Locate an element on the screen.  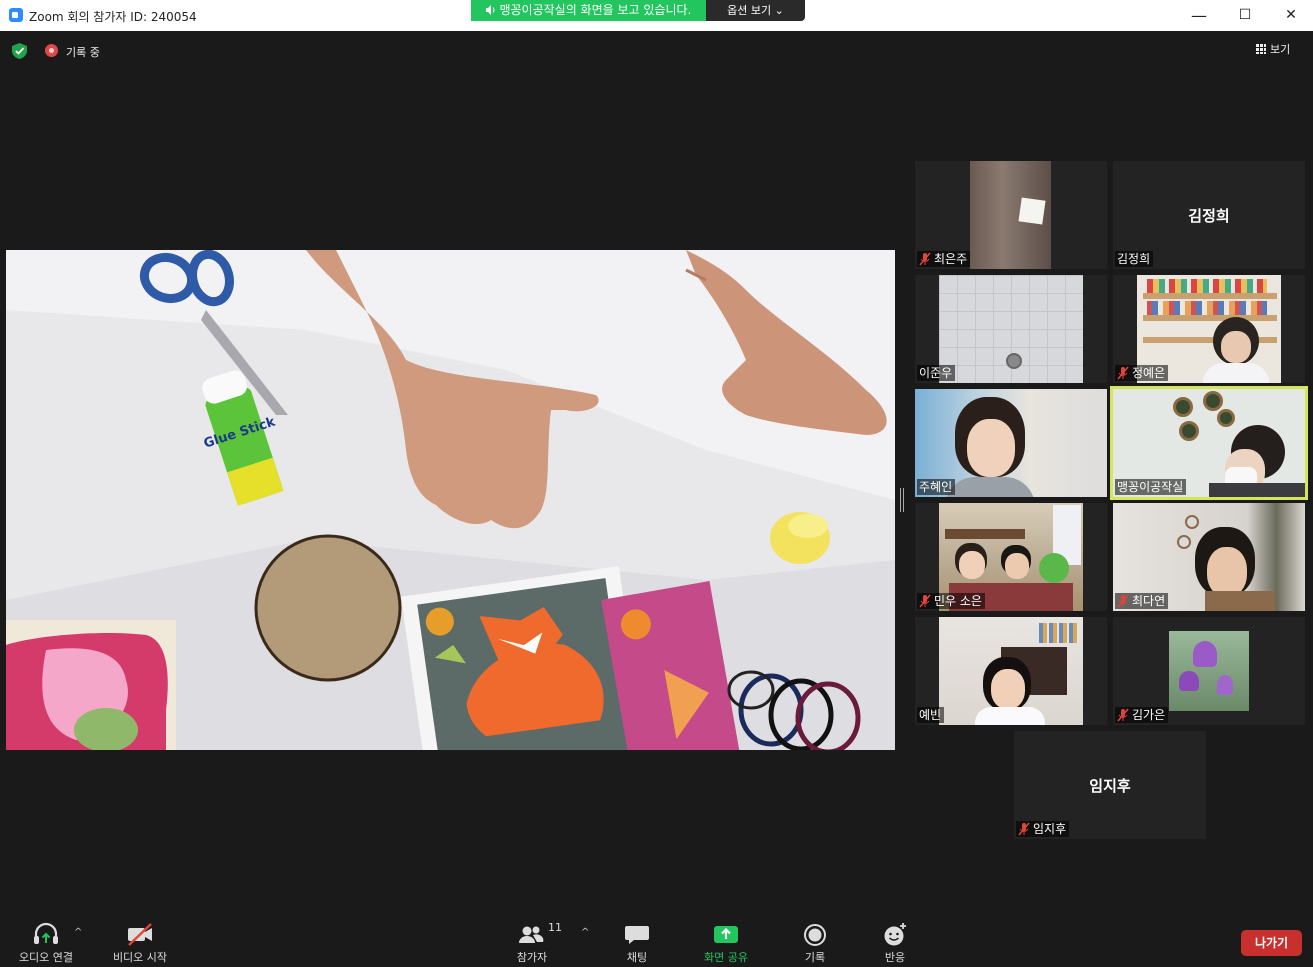
zoom-app-icon is located at coordinates (16, 15).